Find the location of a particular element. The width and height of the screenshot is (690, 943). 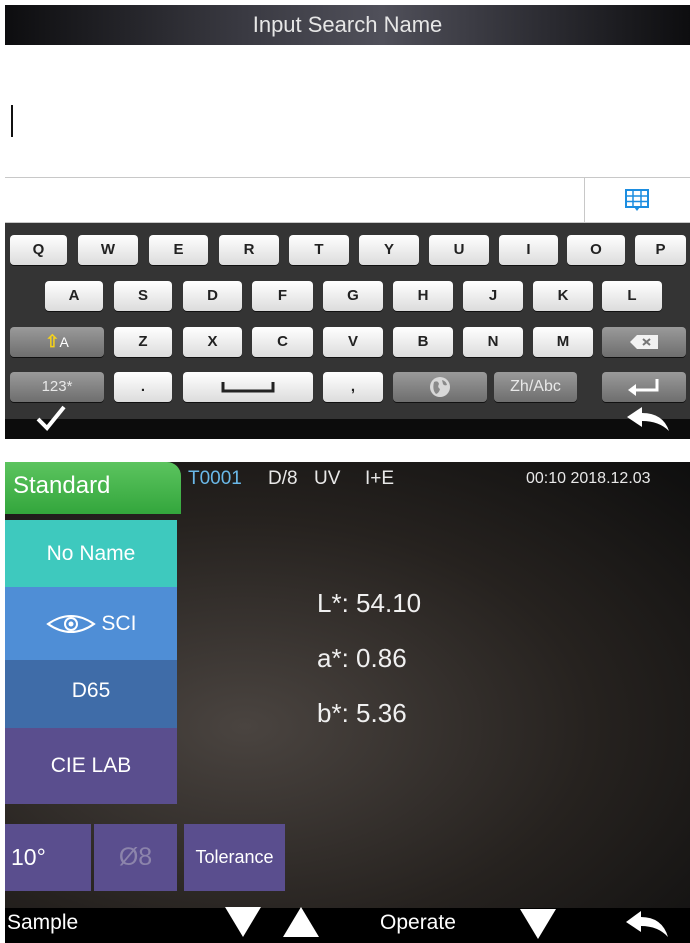

up-arrow-icon is located at coordinates (301, 922).